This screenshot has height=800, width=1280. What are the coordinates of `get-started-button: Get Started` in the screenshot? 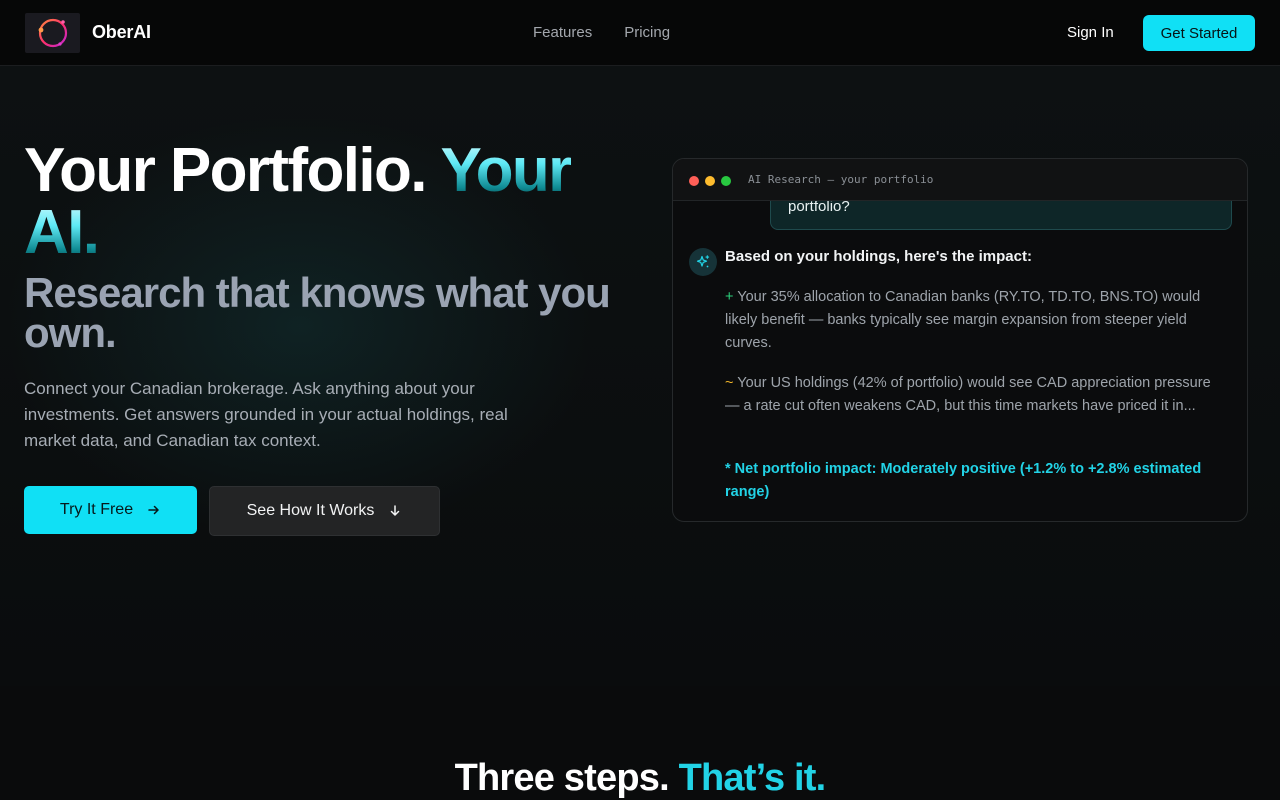 It's located at (1199, 33).